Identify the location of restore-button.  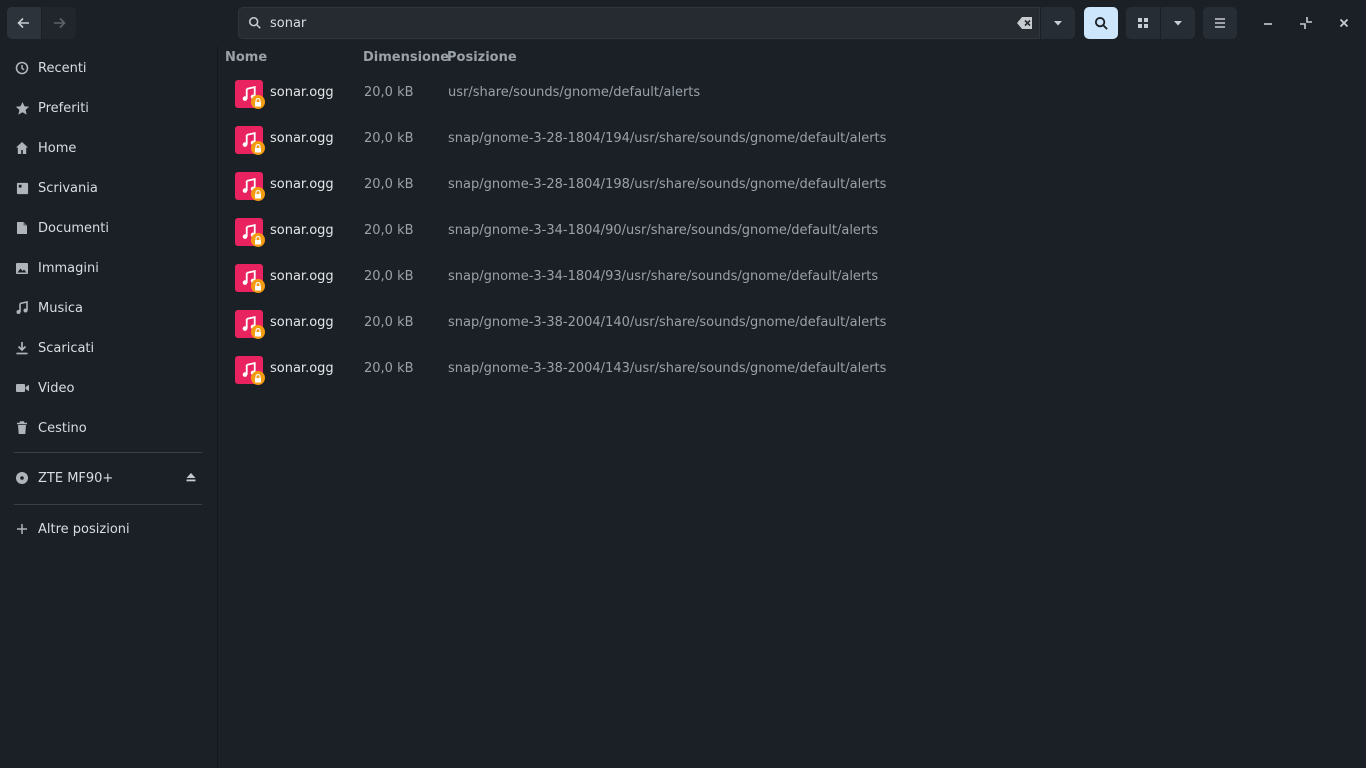
(1306, 23).